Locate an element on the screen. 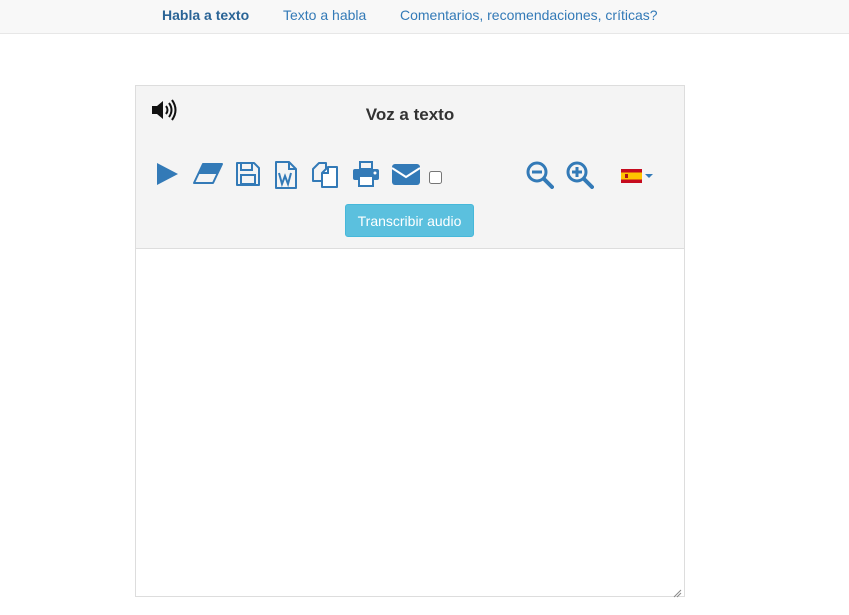 The width and height of the screenshot is (849, 615). resize-handle-icon is located at coordinates (677, 591).